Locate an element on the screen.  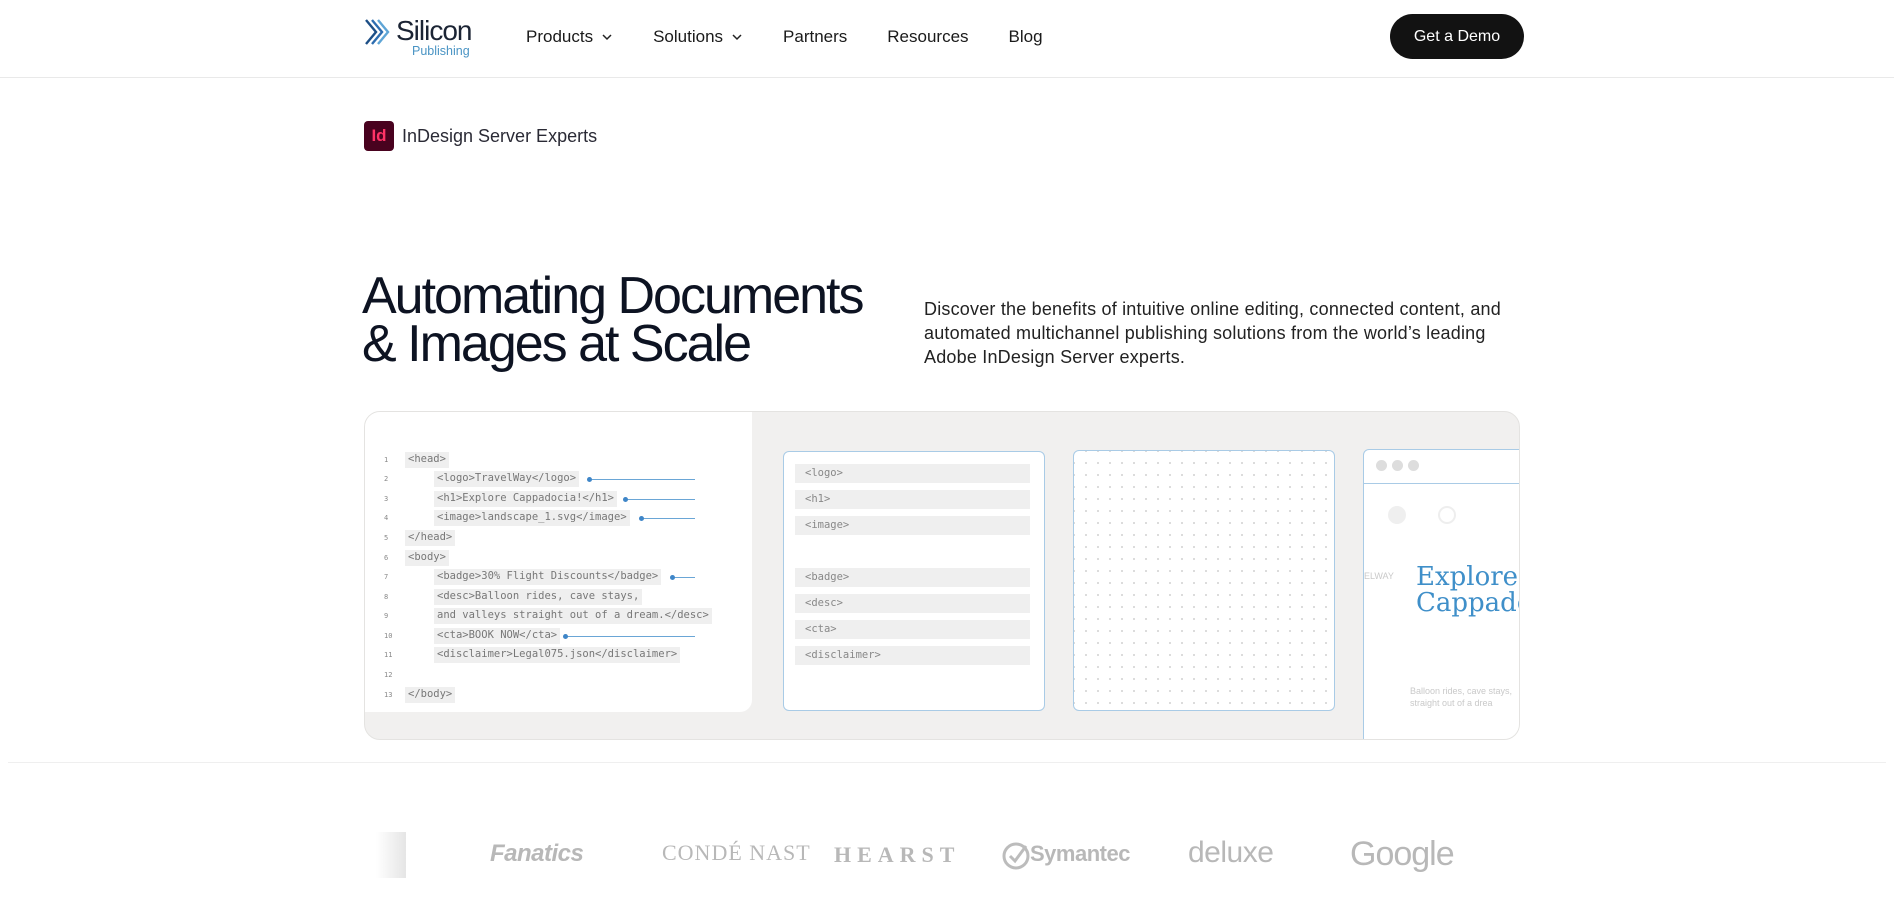
preview-body-text-2: straight out of a drea is located at coordinates (1451, 703).